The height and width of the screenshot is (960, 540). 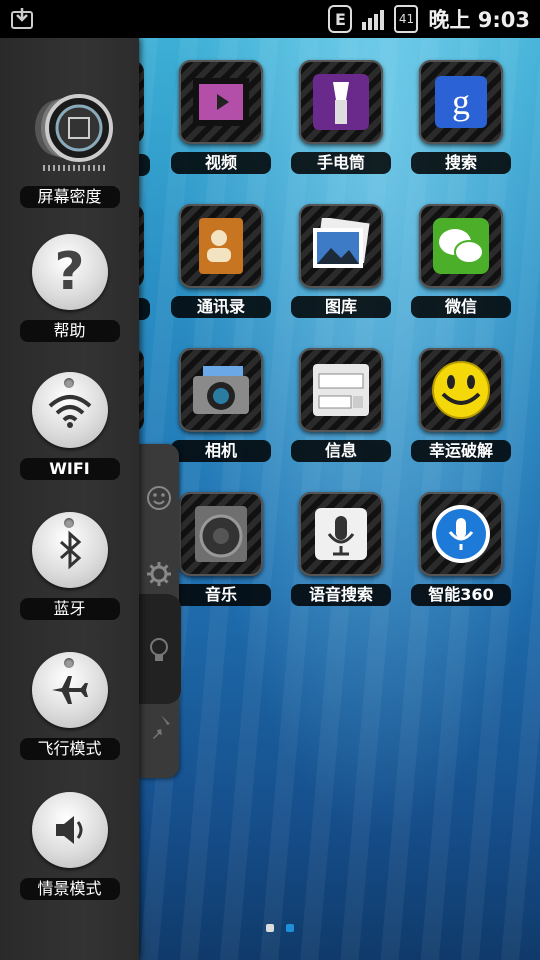 I want to click on flashlight-icon, so click(x=341, y=102).